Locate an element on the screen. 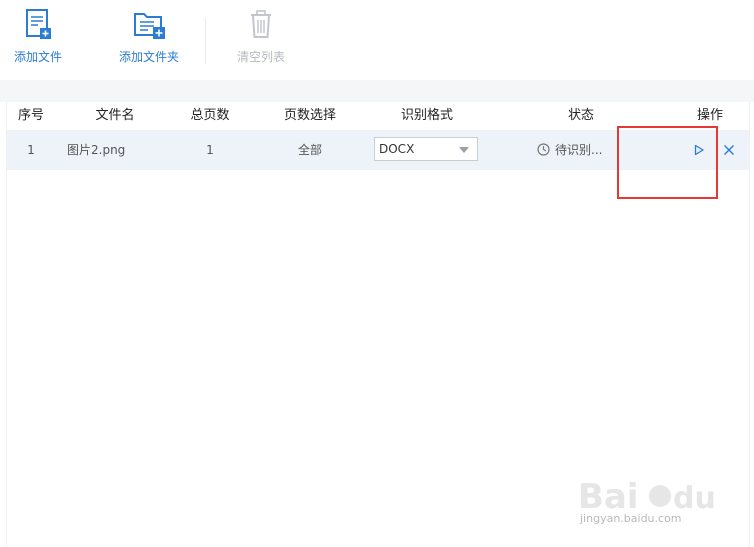 The width and height of the screenshot is (754, 547). header-actions: 操作 is located at coordinates (709, 115).